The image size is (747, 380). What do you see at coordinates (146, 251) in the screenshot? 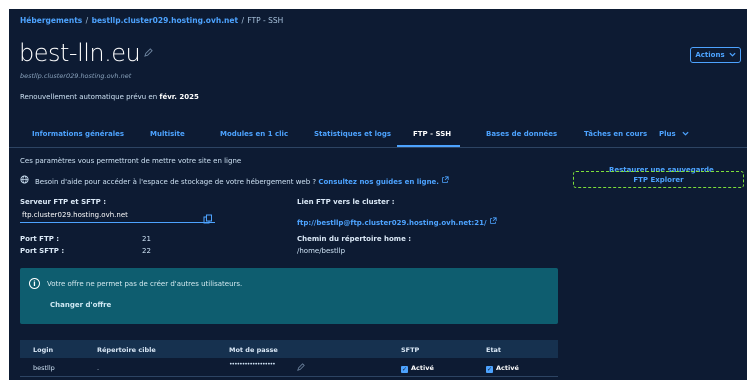
I see `sftp-port-value: 22` at bounding box center [146, 251].